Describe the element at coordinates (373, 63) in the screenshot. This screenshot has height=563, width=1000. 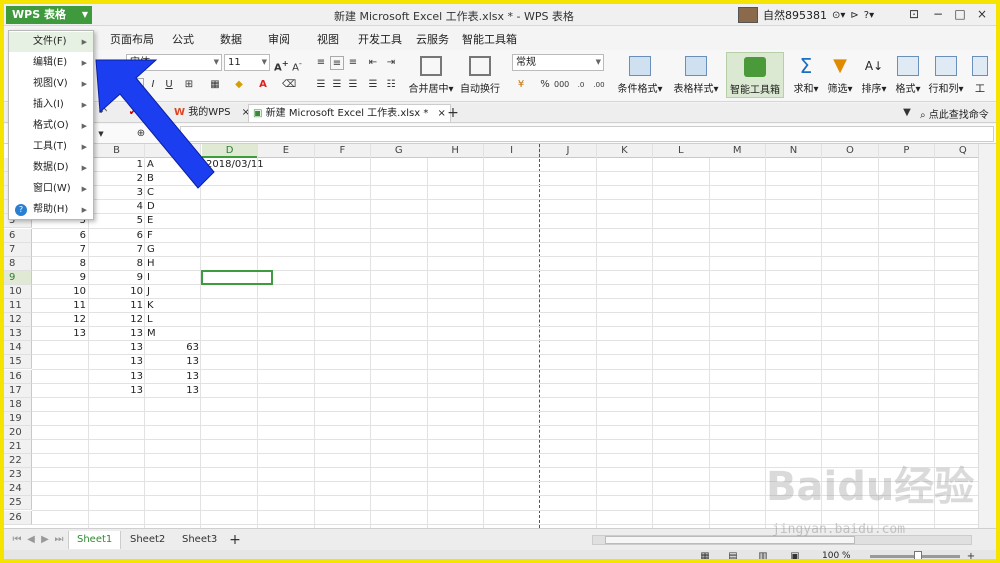
I see `indent-decrease-icon: ⇤` at that location.